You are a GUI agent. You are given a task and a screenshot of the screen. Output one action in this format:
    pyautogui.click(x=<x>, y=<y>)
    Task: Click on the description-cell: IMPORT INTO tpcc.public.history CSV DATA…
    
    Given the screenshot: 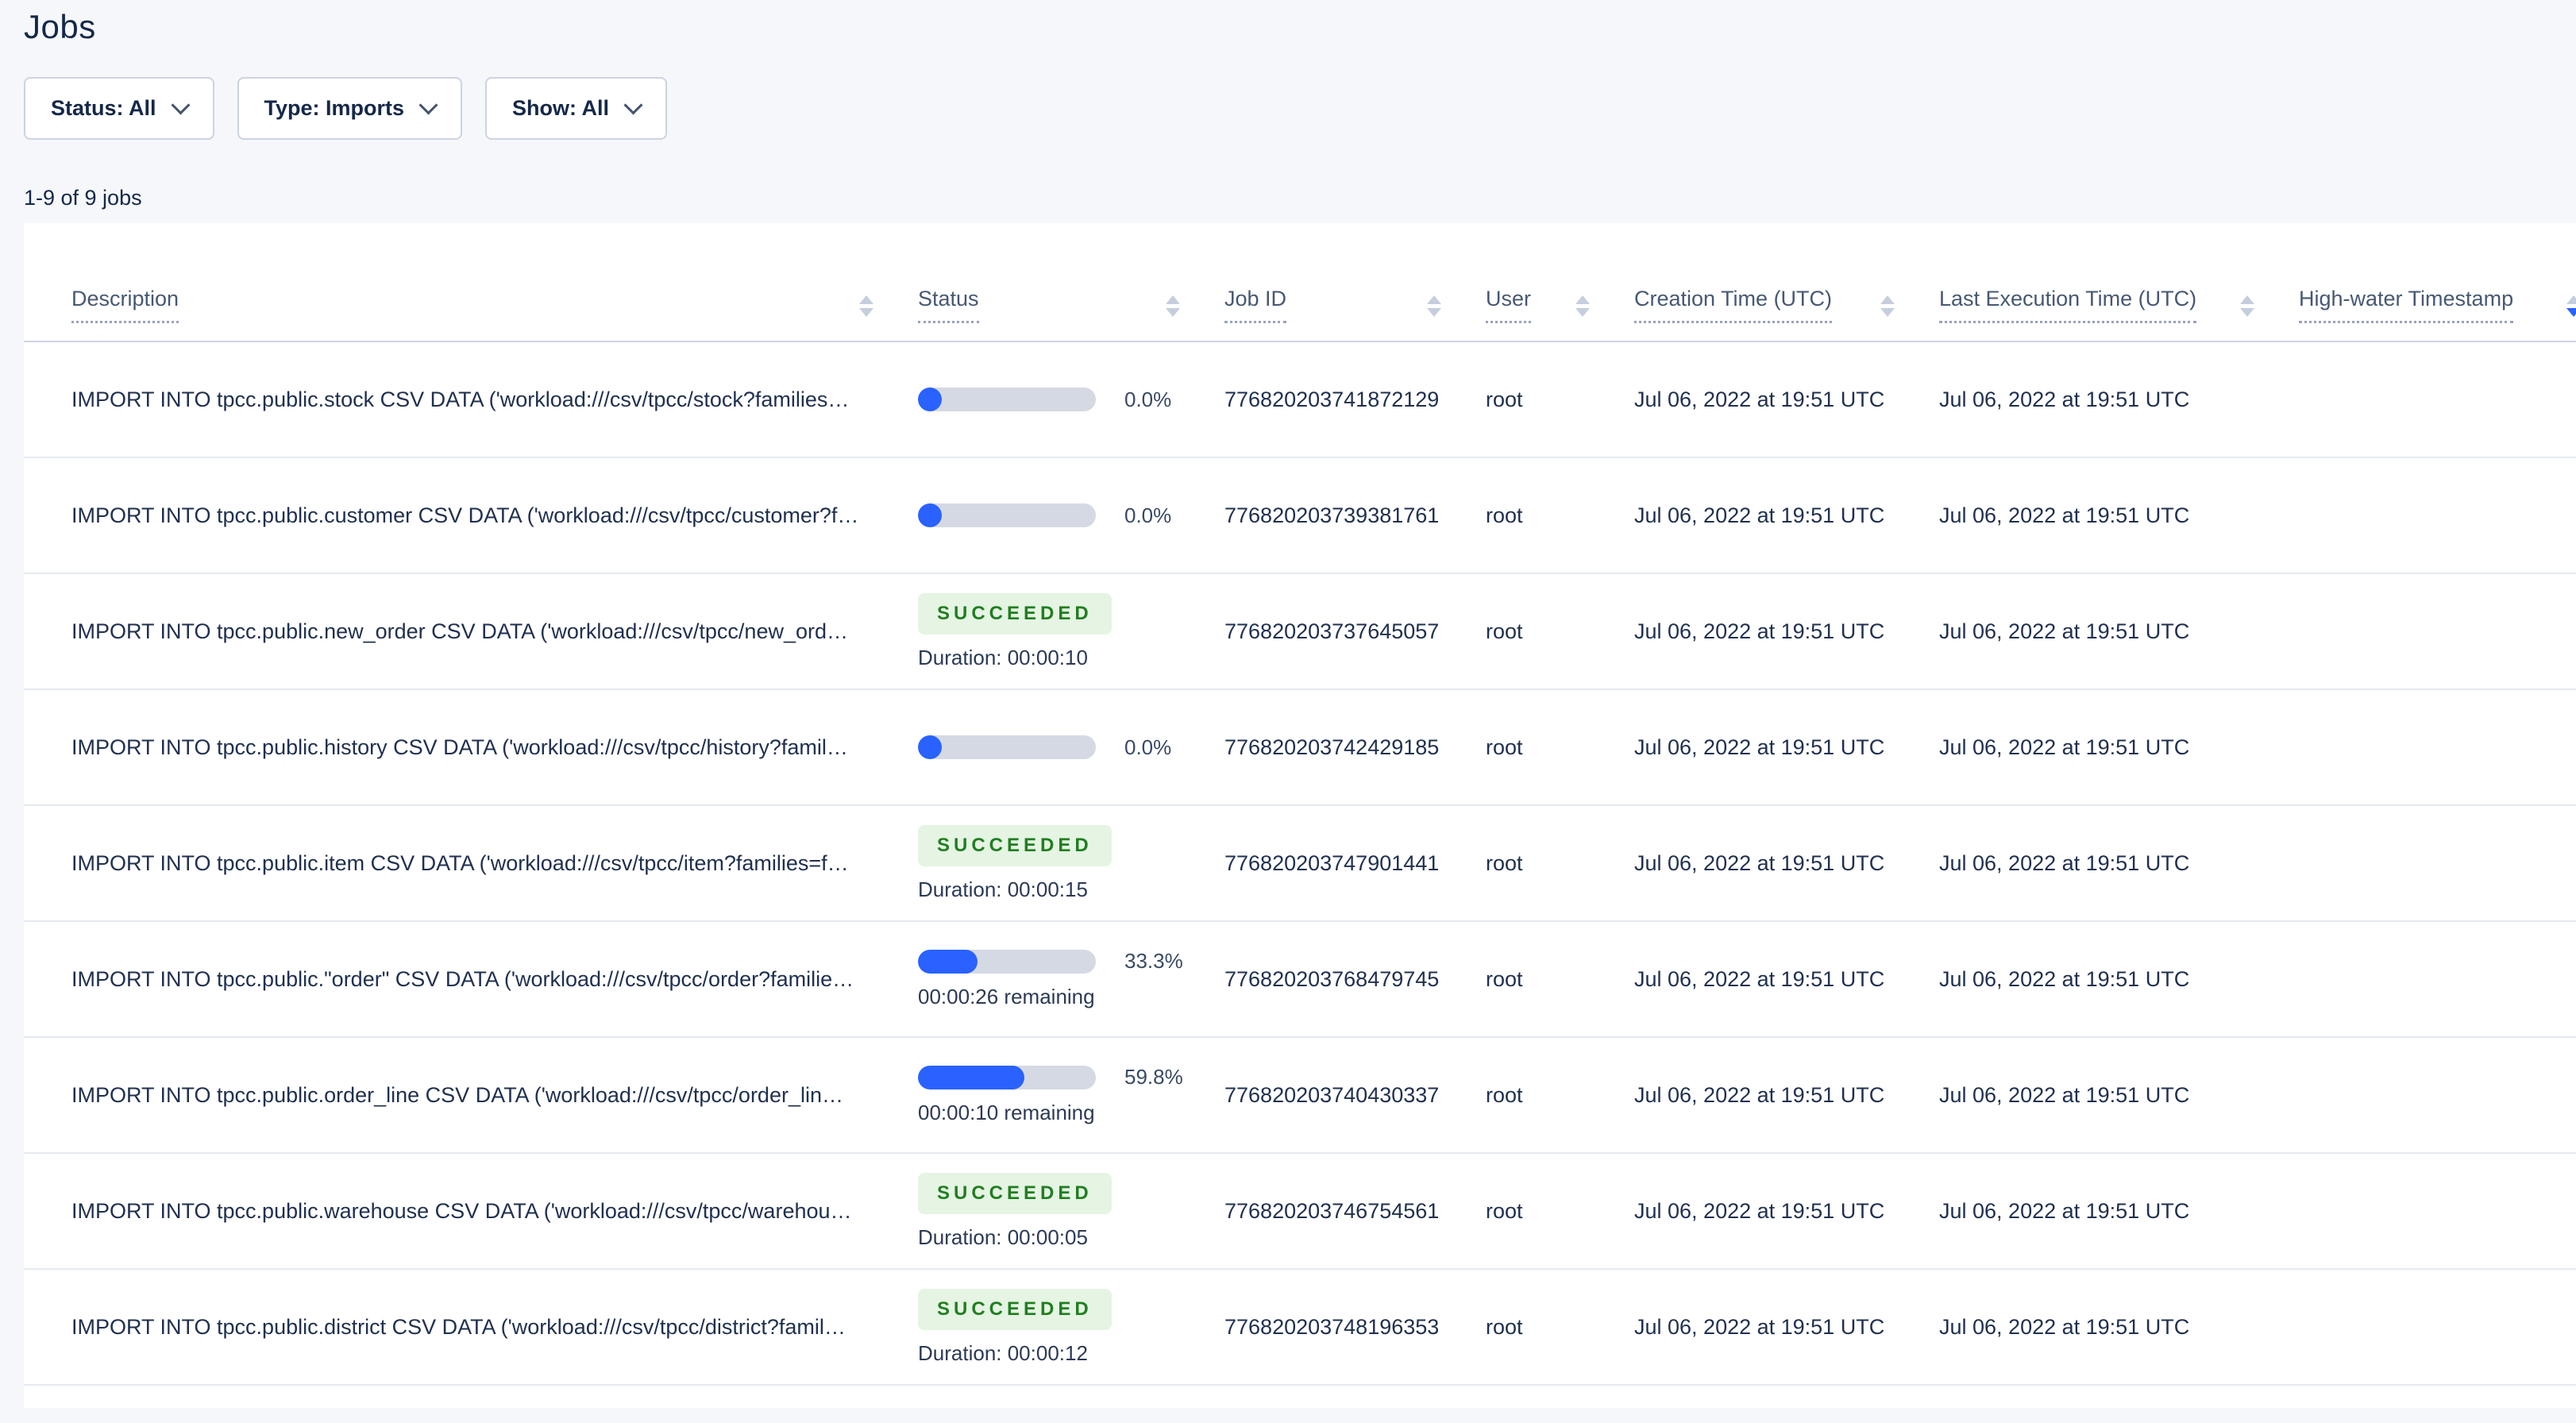 What is the action you would take?
    pyautogui.click(x=494, y=747)
    